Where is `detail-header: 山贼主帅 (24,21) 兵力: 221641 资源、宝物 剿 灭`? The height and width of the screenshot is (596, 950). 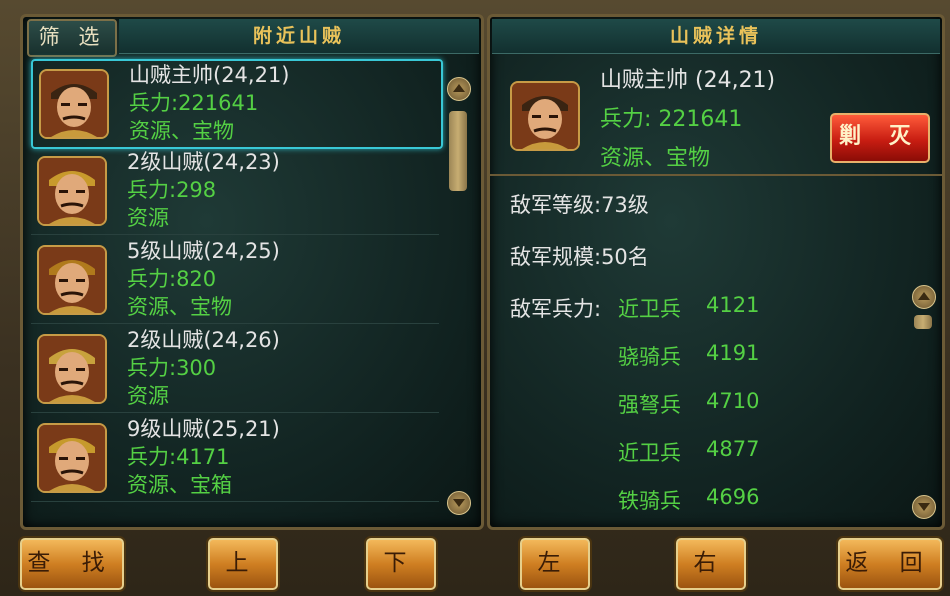
detail-header: 山贼主帅 (24,21) 兵力: 221641 资源、宝物 剿 灭 is located at coordinates (716, 114).